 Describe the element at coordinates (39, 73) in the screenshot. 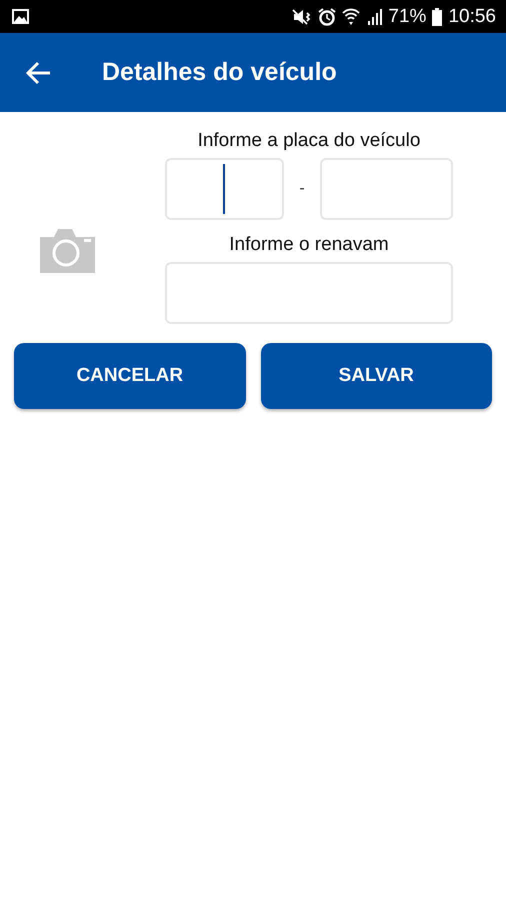

I see `back-arrow-icon` at that location.